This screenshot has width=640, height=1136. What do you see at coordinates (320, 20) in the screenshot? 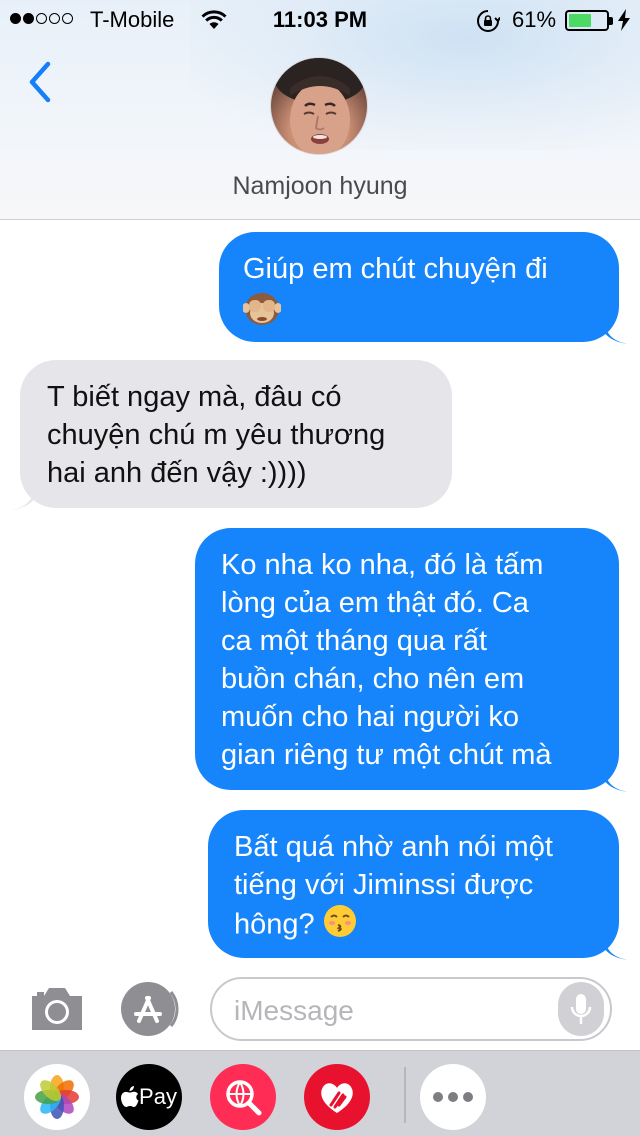
I see `status-bar: T-Mobile 11:03 PM 61%` at bounding box center [320, 20].